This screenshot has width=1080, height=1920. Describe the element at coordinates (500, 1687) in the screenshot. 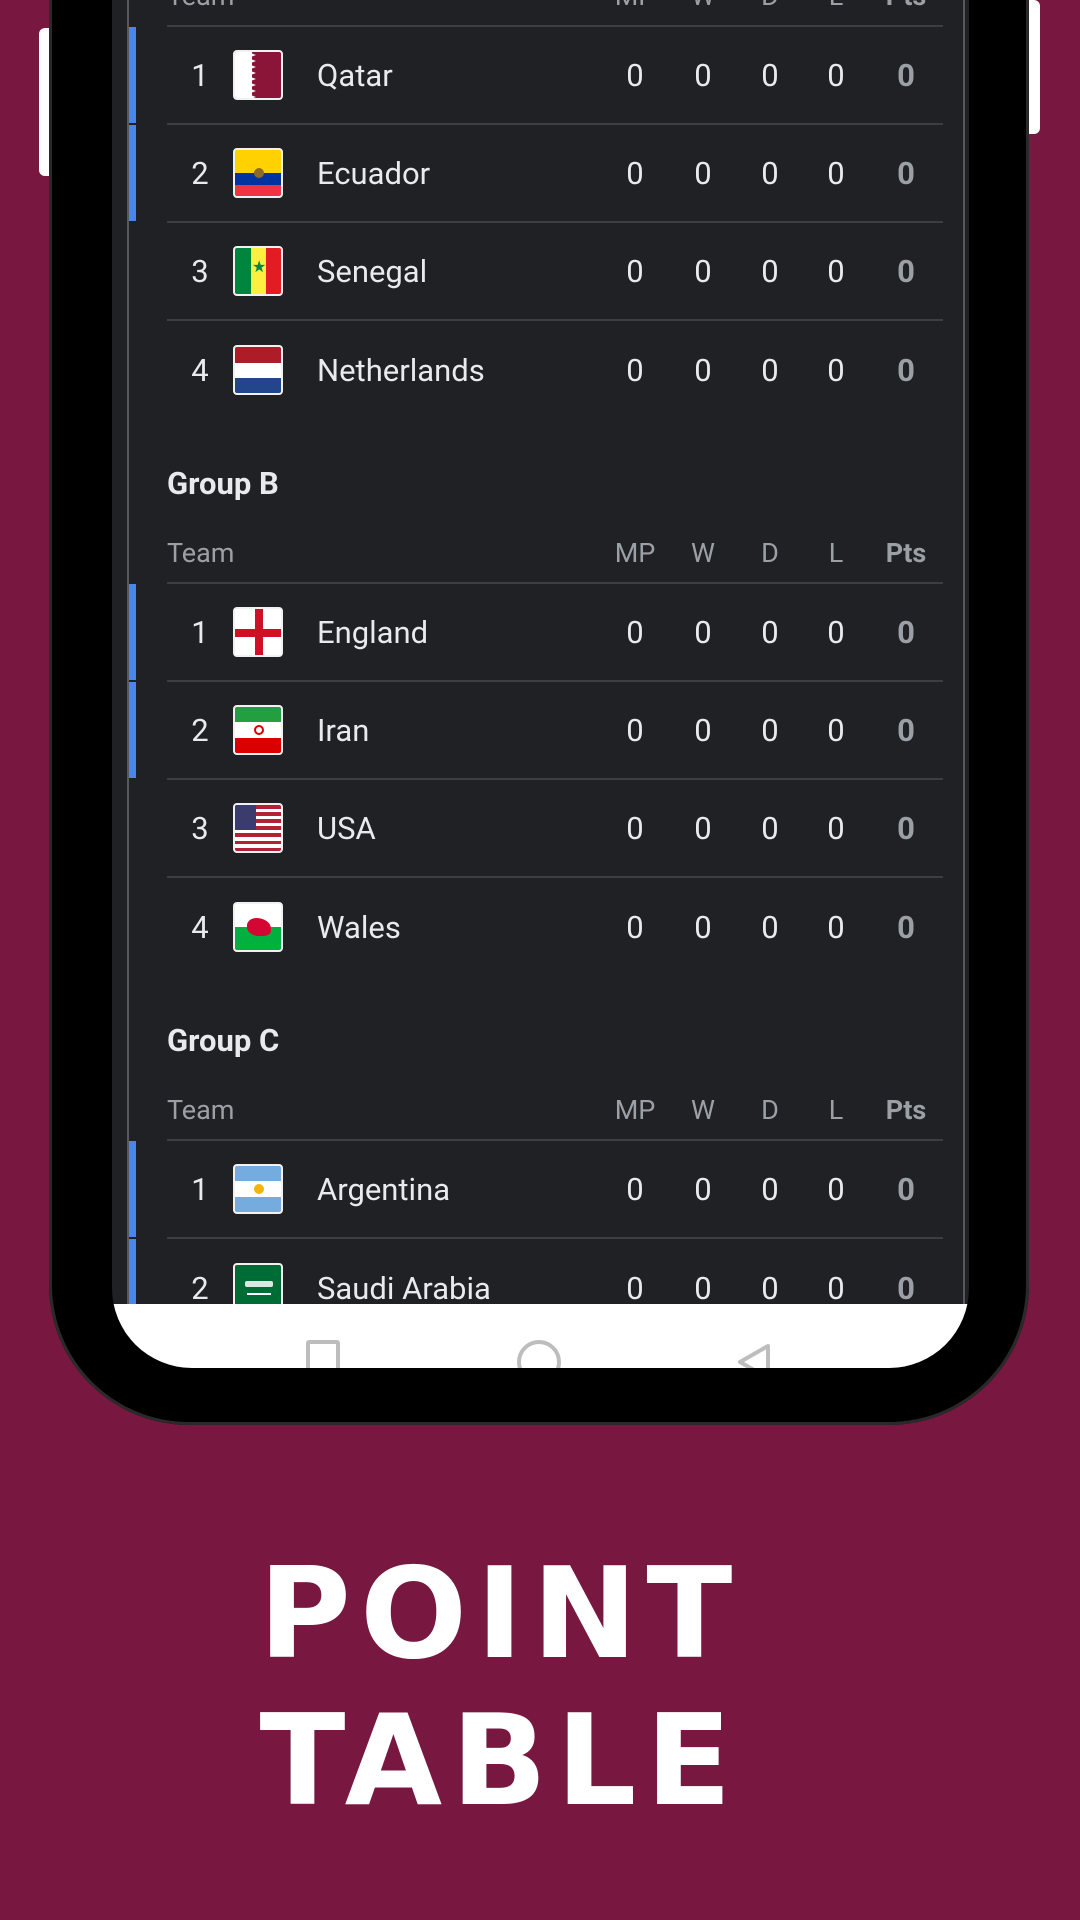

I see `promo-caption: POINT TABLE` at that location.